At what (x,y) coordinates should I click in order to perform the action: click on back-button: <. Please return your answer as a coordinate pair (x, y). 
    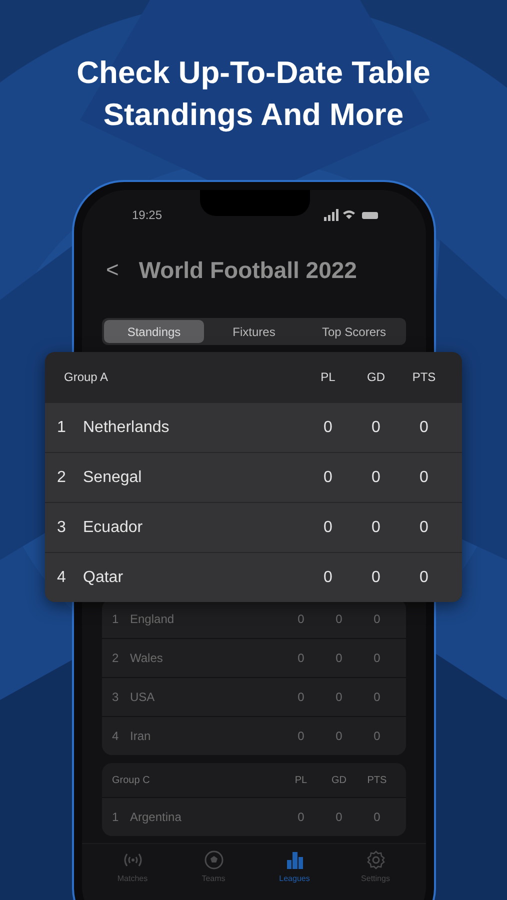
    Looking at the image, I should click on (112, 270).